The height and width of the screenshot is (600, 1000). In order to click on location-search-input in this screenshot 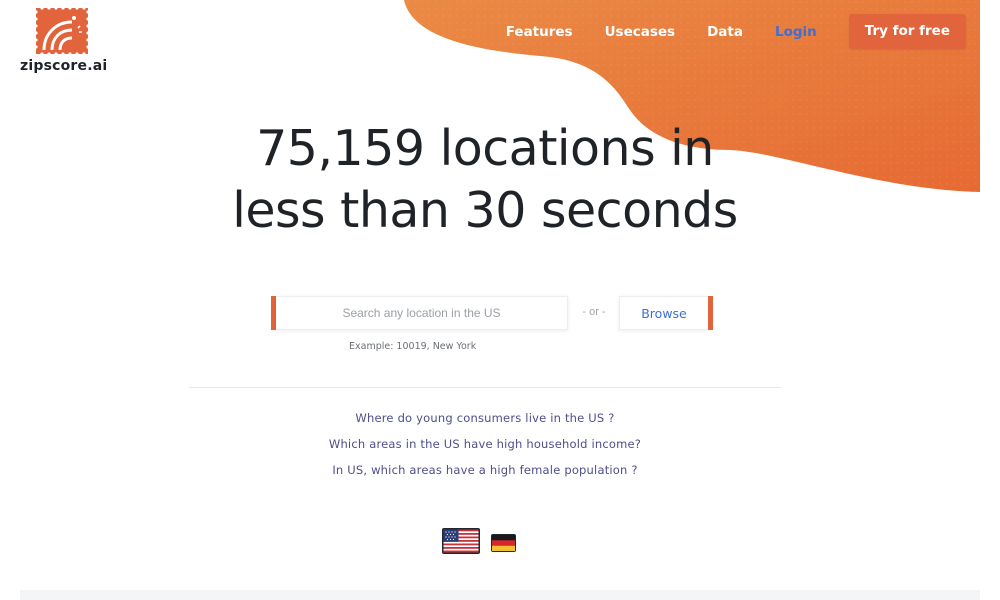, I will do `click(422, 313)`.